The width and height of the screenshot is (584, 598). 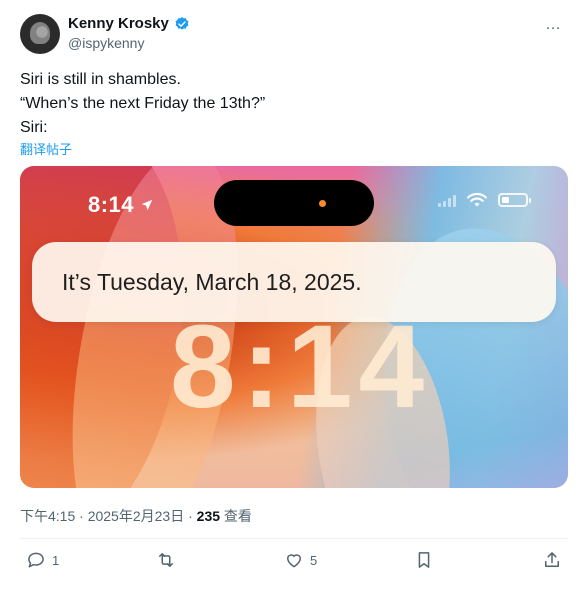 I want to click on dynamic-island, so click(x=294, y=203).